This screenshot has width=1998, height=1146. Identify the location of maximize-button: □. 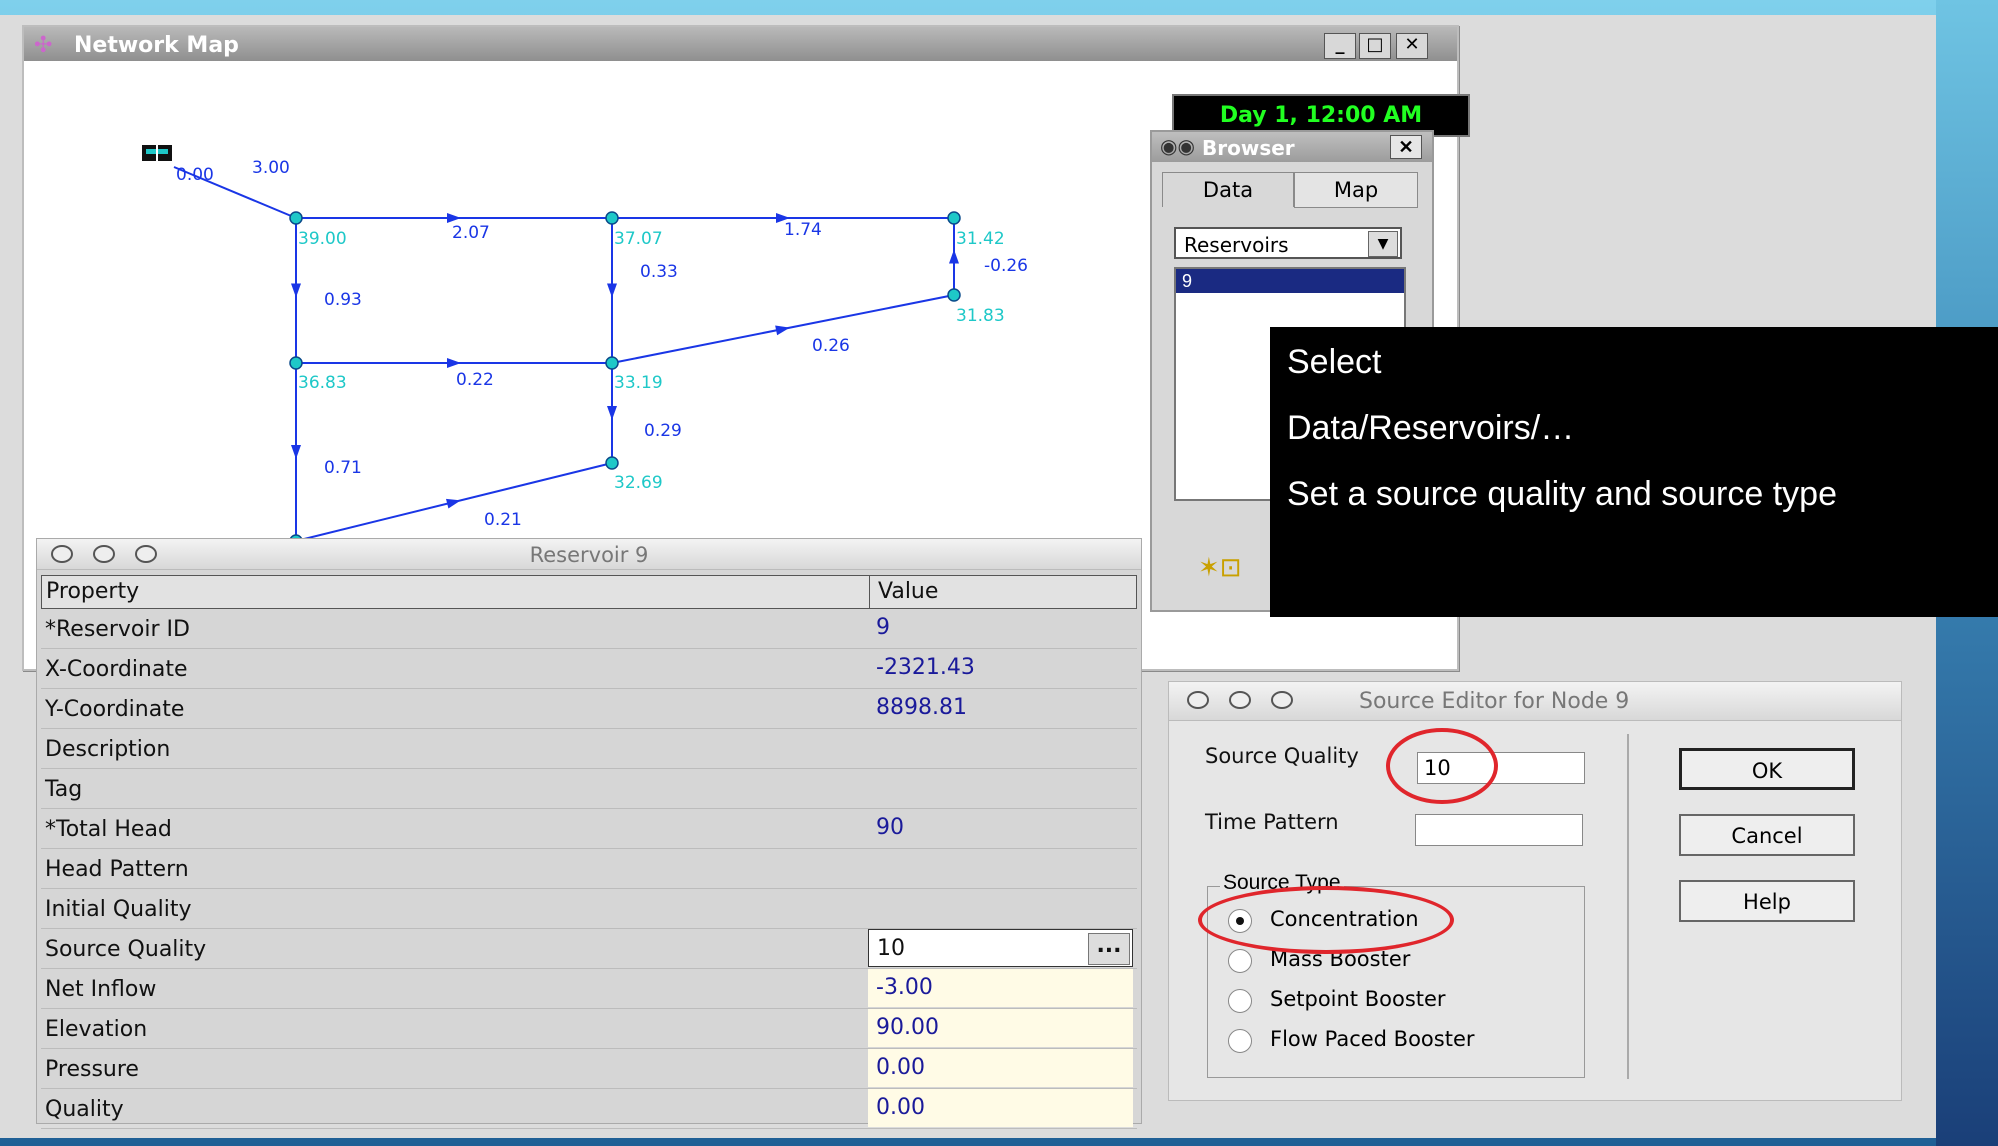
(1375, 46).